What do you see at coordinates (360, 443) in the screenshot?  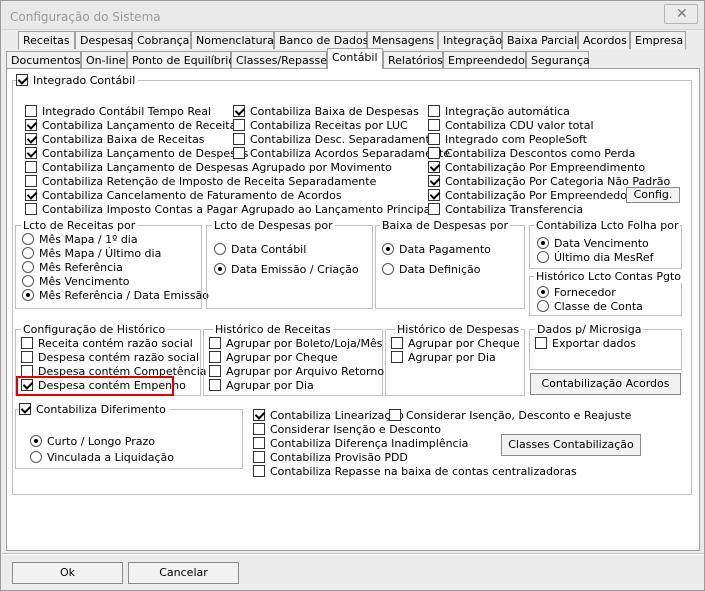 I see `cb-diferenca-inadimplencia: Contabiliza Diferença Inadimplência` at bounding box center [360, 443].